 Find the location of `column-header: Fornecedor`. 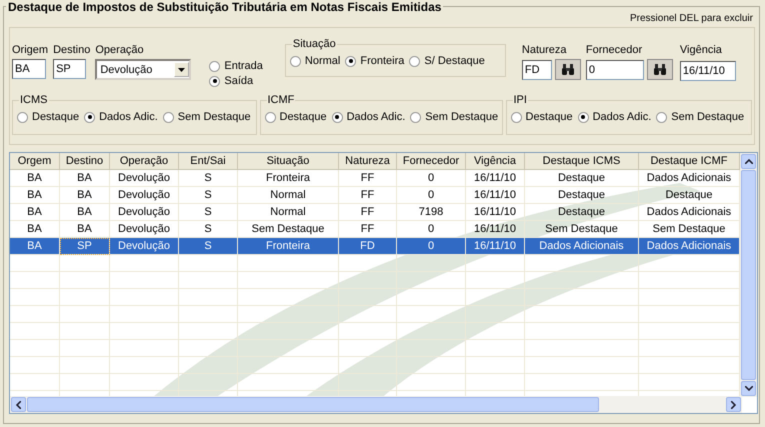

column-header: Fornecedor is located at coordinates (431, 161).